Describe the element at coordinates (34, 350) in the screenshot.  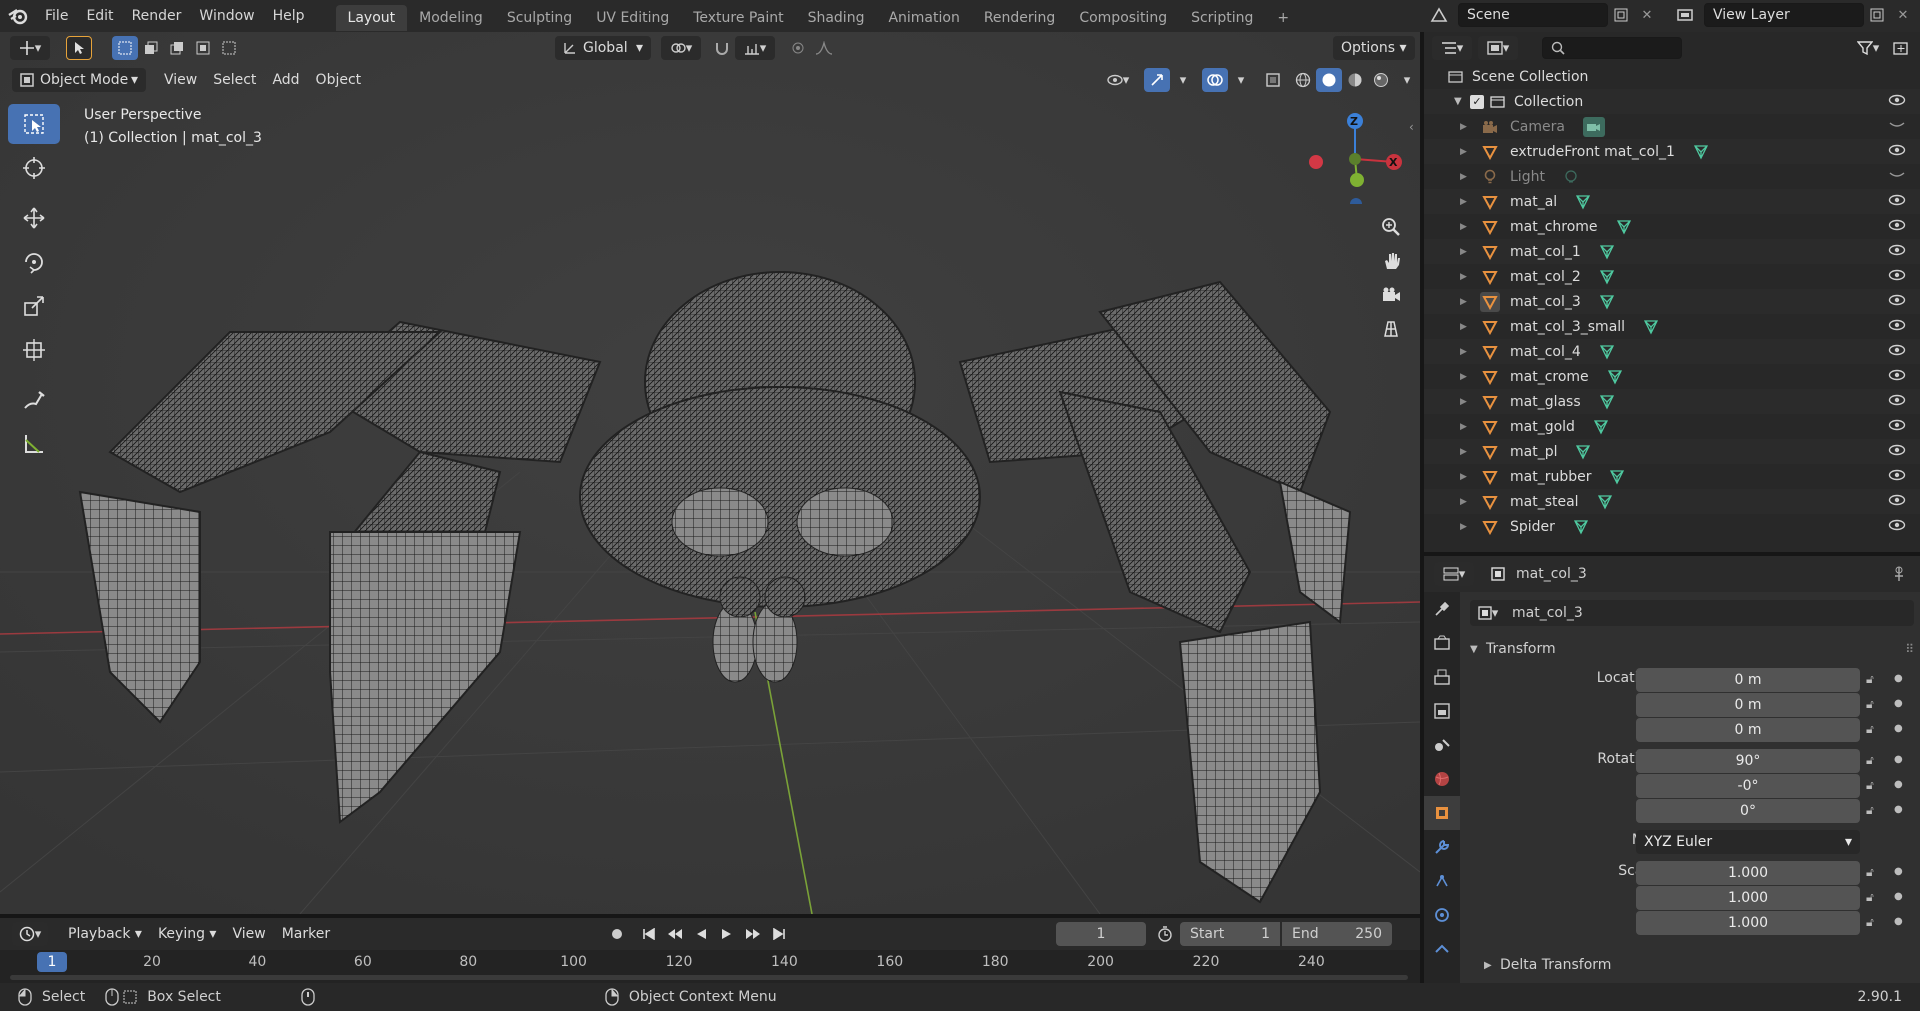
I see `transform-tool-icon` at that location.